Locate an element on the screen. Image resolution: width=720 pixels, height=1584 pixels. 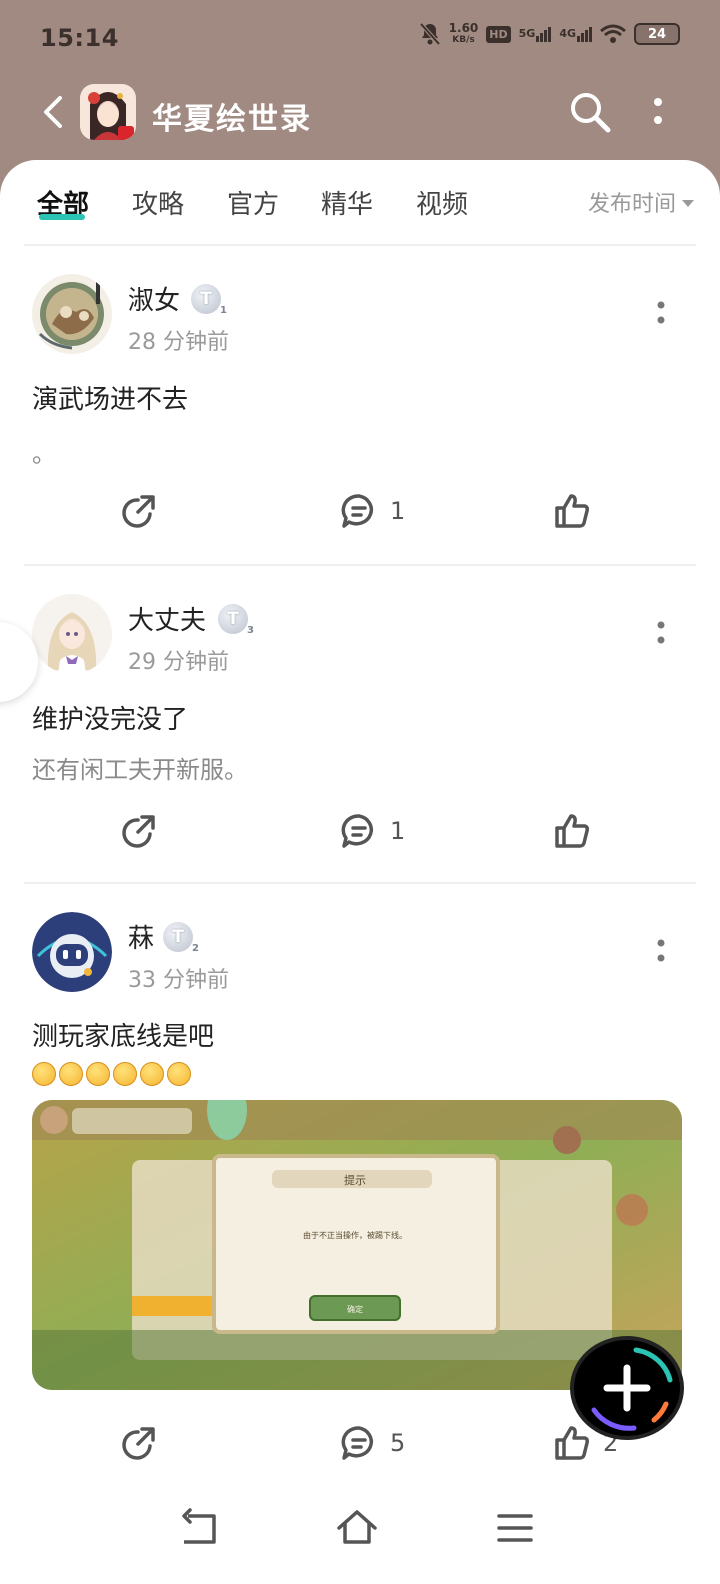
home-nav-icon is located at coordinates (357, 1528).